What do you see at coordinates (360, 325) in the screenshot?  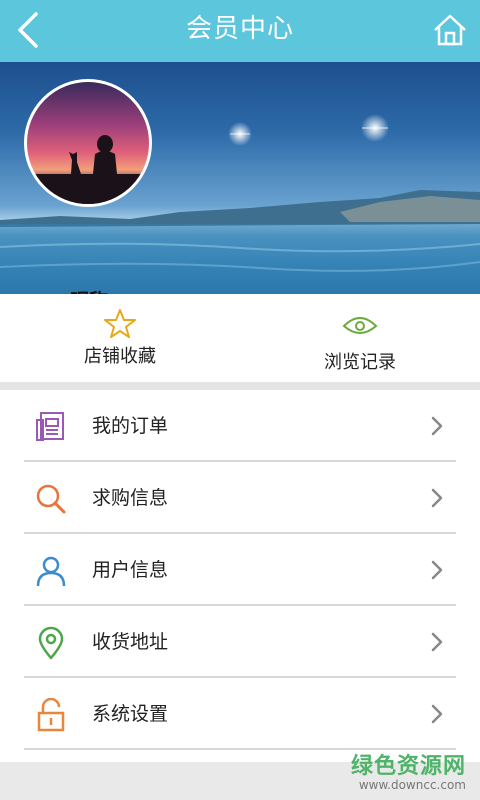 I see `eye-icon` at bounding box center [360, 325].